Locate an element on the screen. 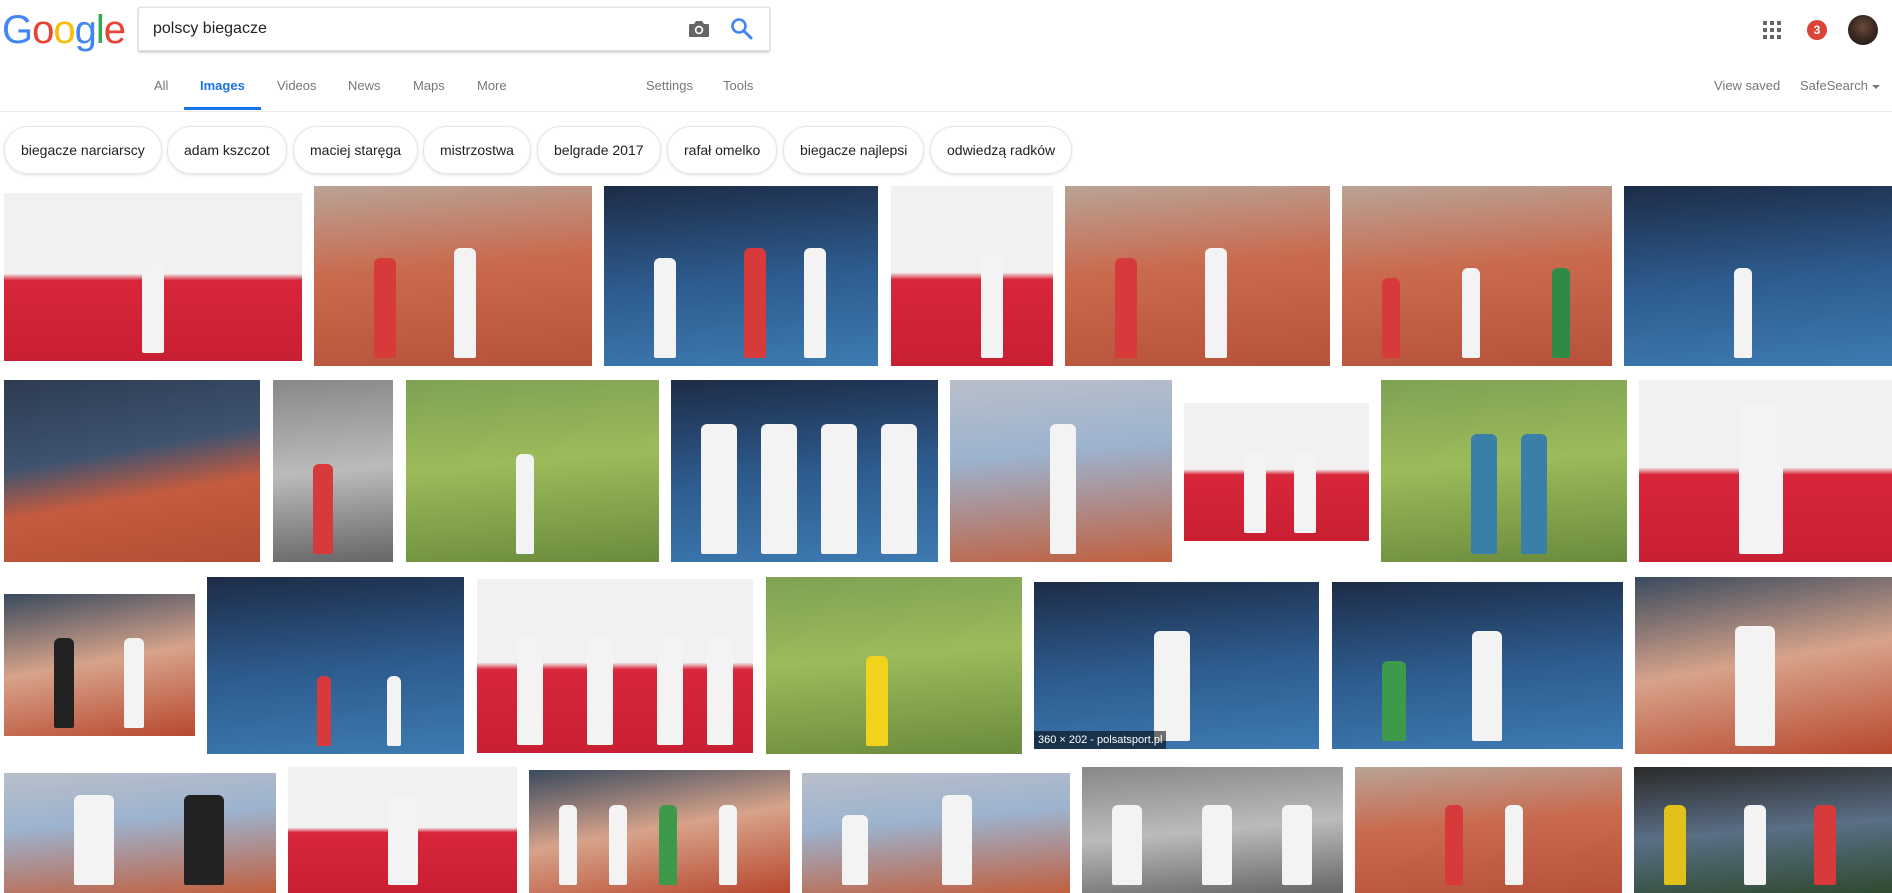 Image resolution: width=1892 pixels, height=893 pixels. tab-maps: Maps is located at coordinates (429, 86).